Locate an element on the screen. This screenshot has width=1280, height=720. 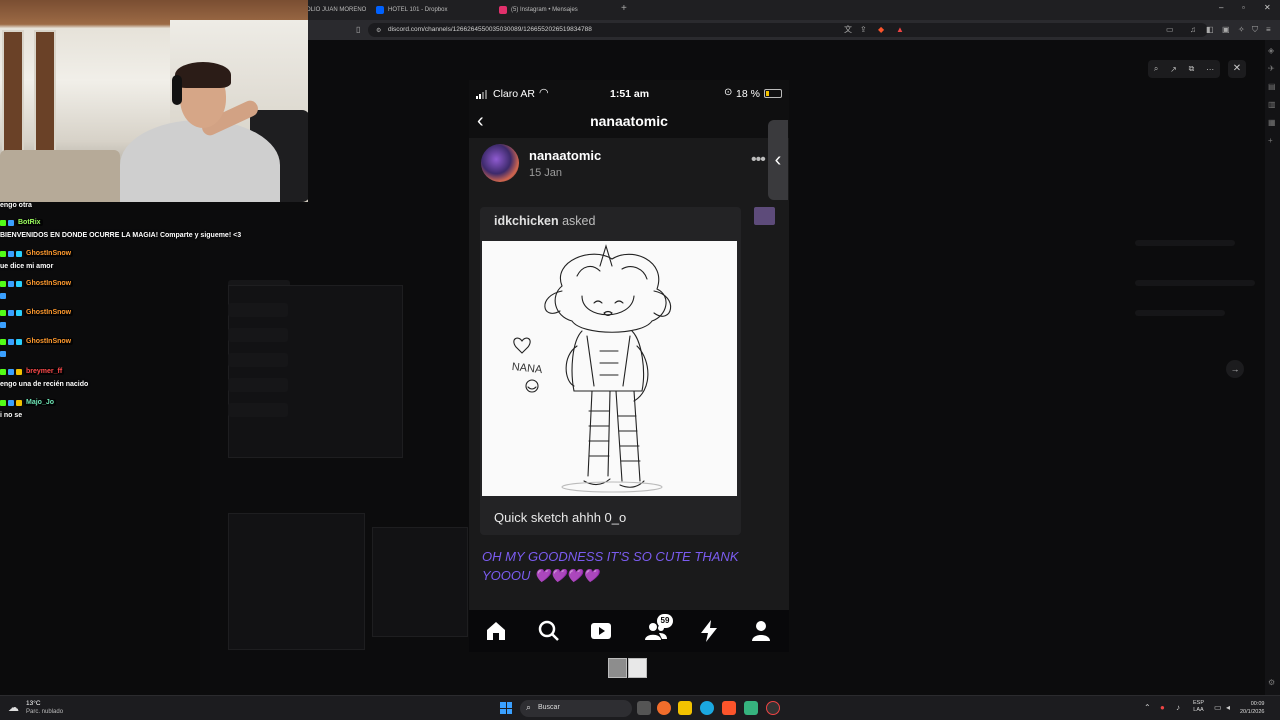
volume-icon: ◂ is located at coordinates (1228, 707).